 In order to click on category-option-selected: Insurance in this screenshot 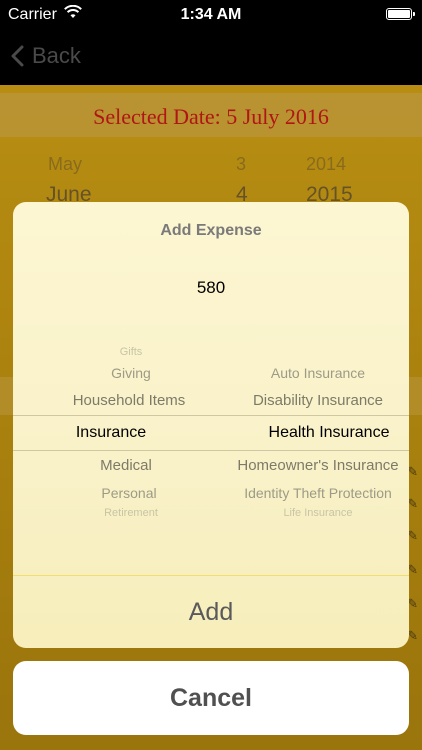, I will do `click(111, 433)`.